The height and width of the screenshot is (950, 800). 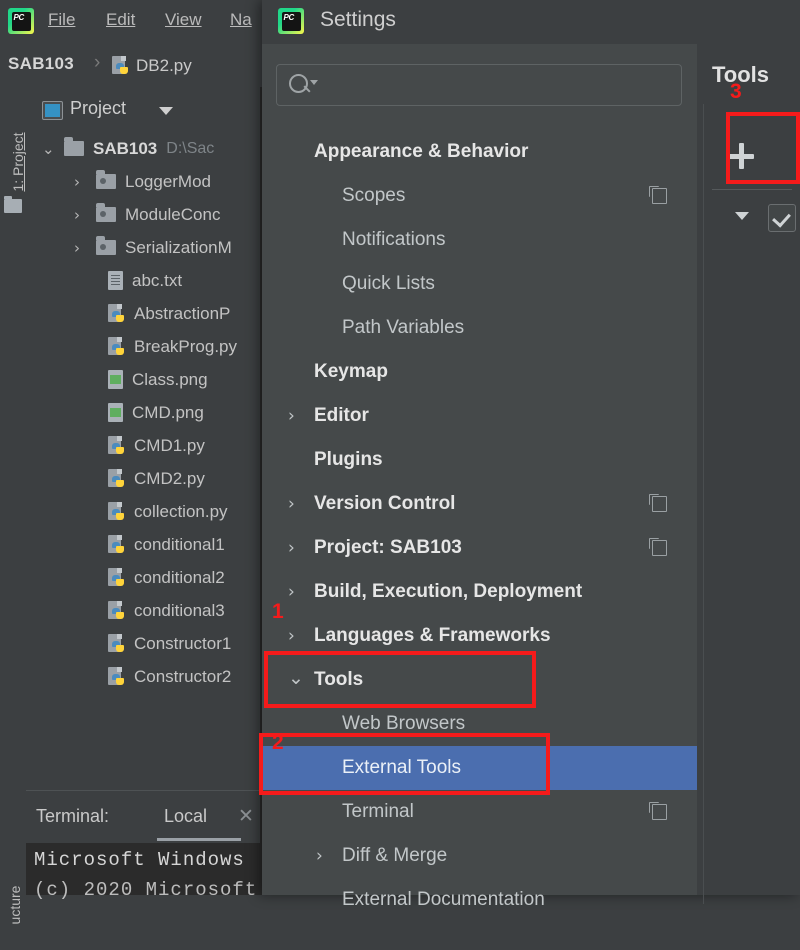 What do you see at coordinates (703, 504) in the screenshot?
I see `pane-divider` at bounding box center [703, 504].